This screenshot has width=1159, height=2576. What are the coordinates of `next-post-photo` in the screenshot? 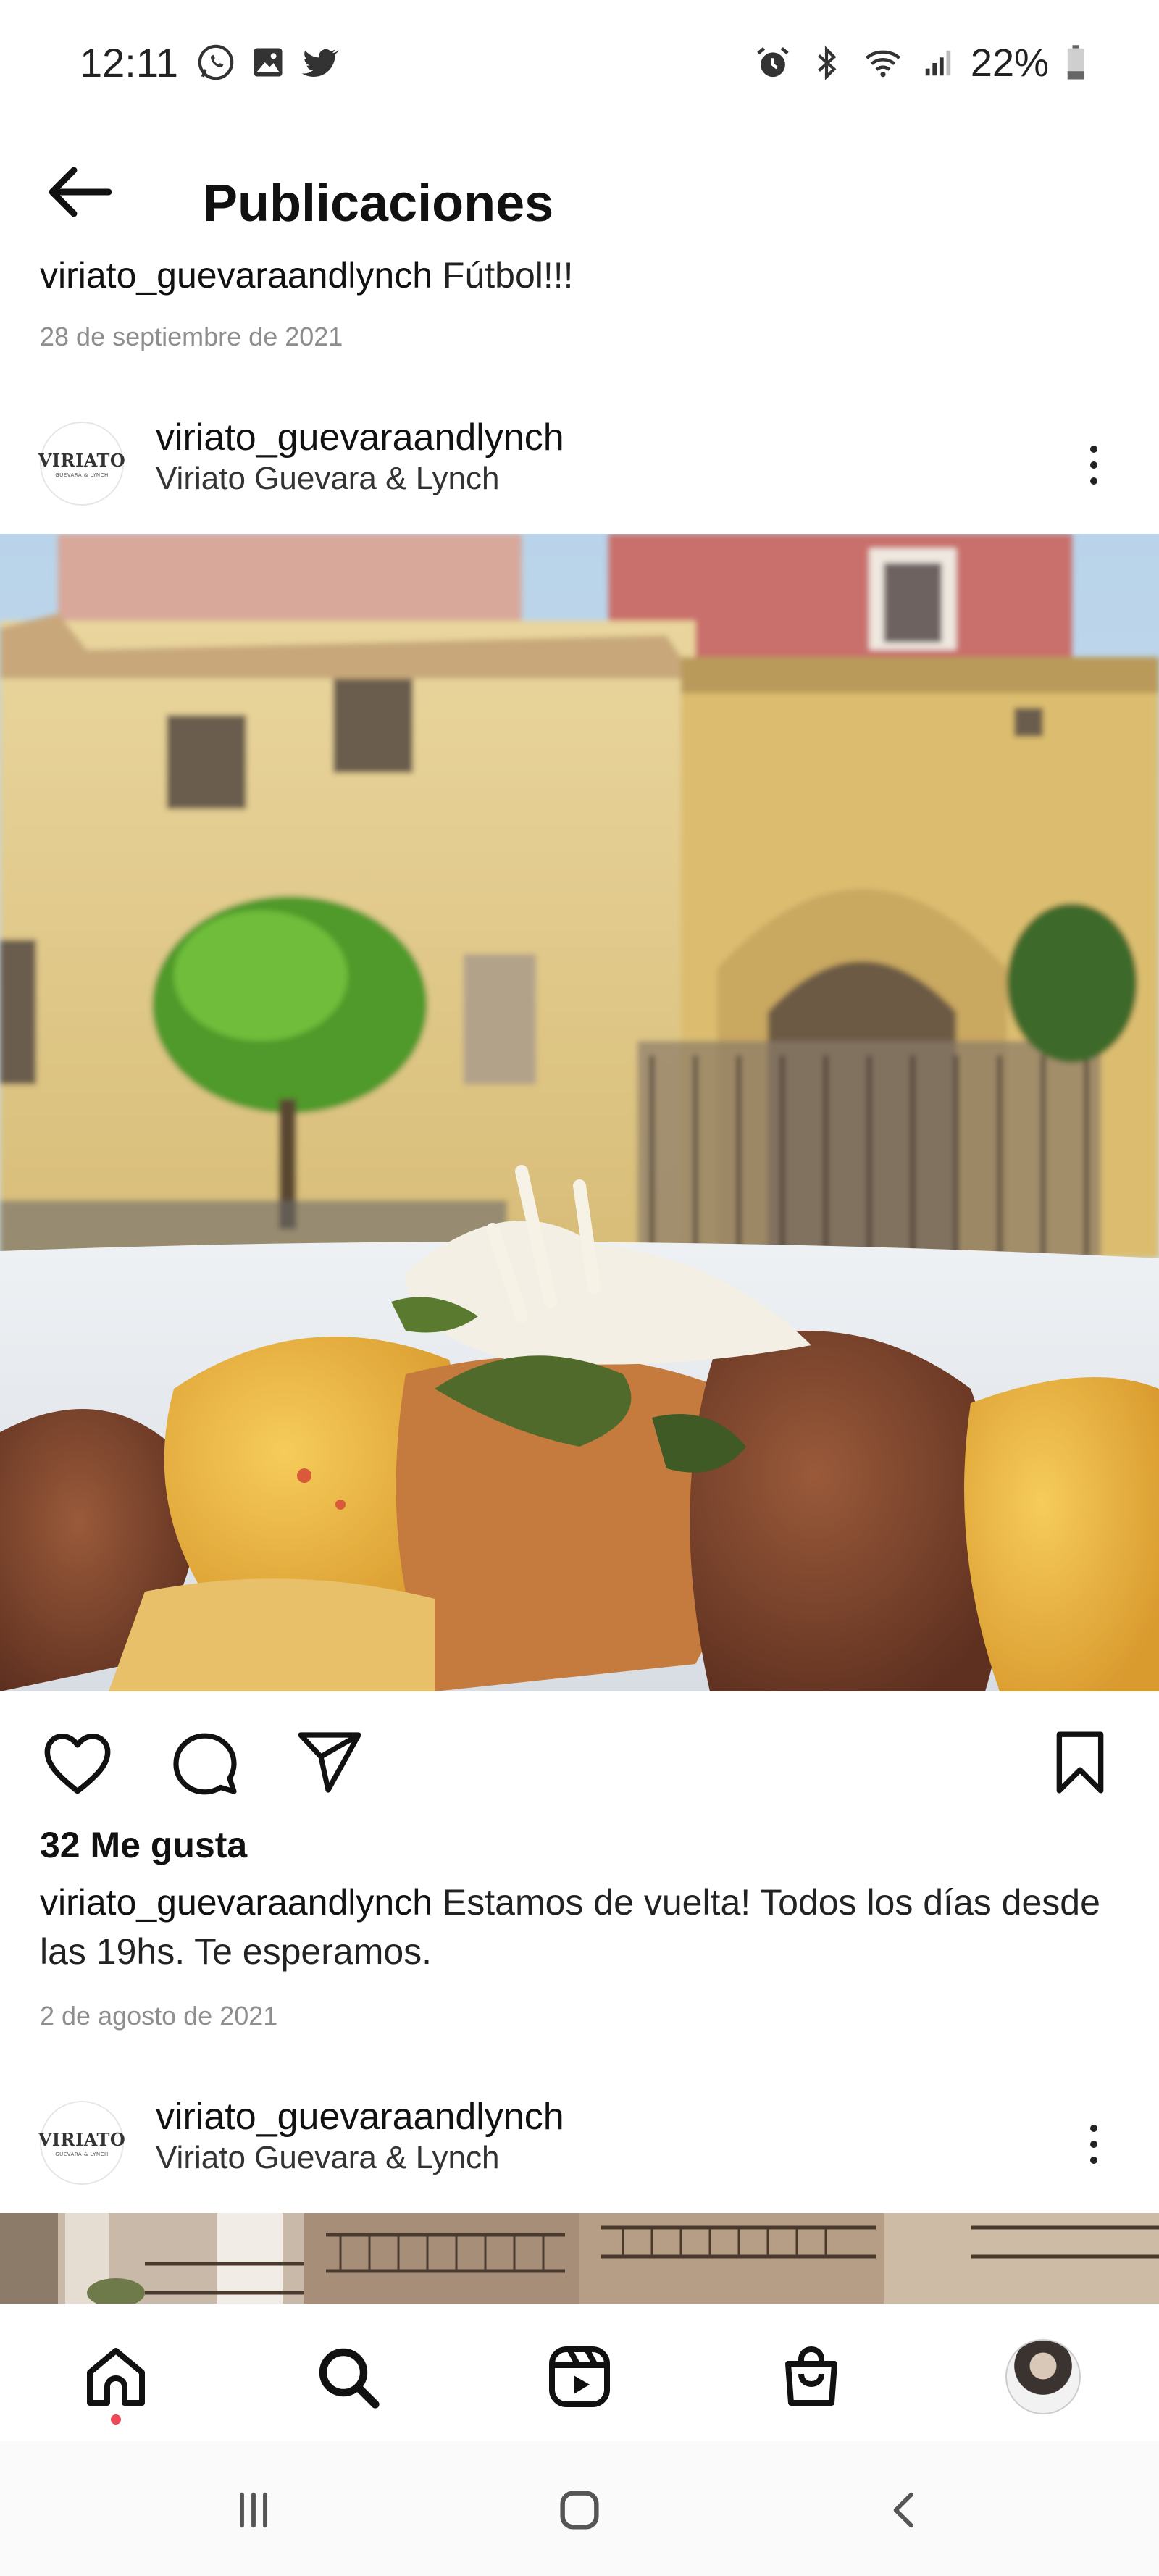 It's located at (579, 2258).